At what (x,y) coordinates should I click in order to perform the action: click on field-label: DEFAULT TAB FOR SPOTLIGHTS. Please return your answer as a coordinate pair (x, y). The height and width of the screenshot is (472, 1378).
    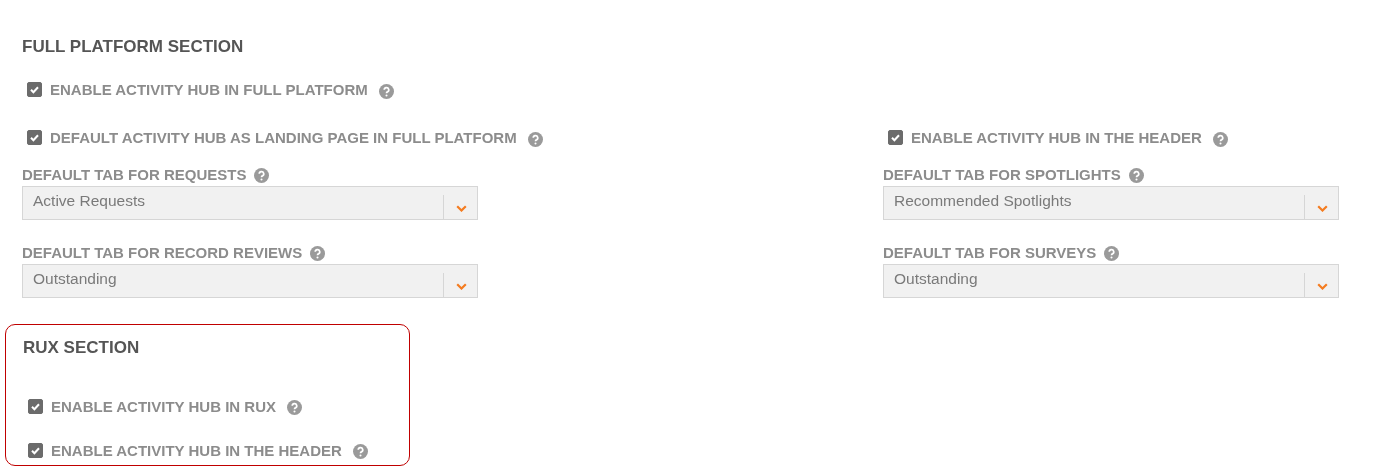
    Looking at the image, I should click on (1002, 174).